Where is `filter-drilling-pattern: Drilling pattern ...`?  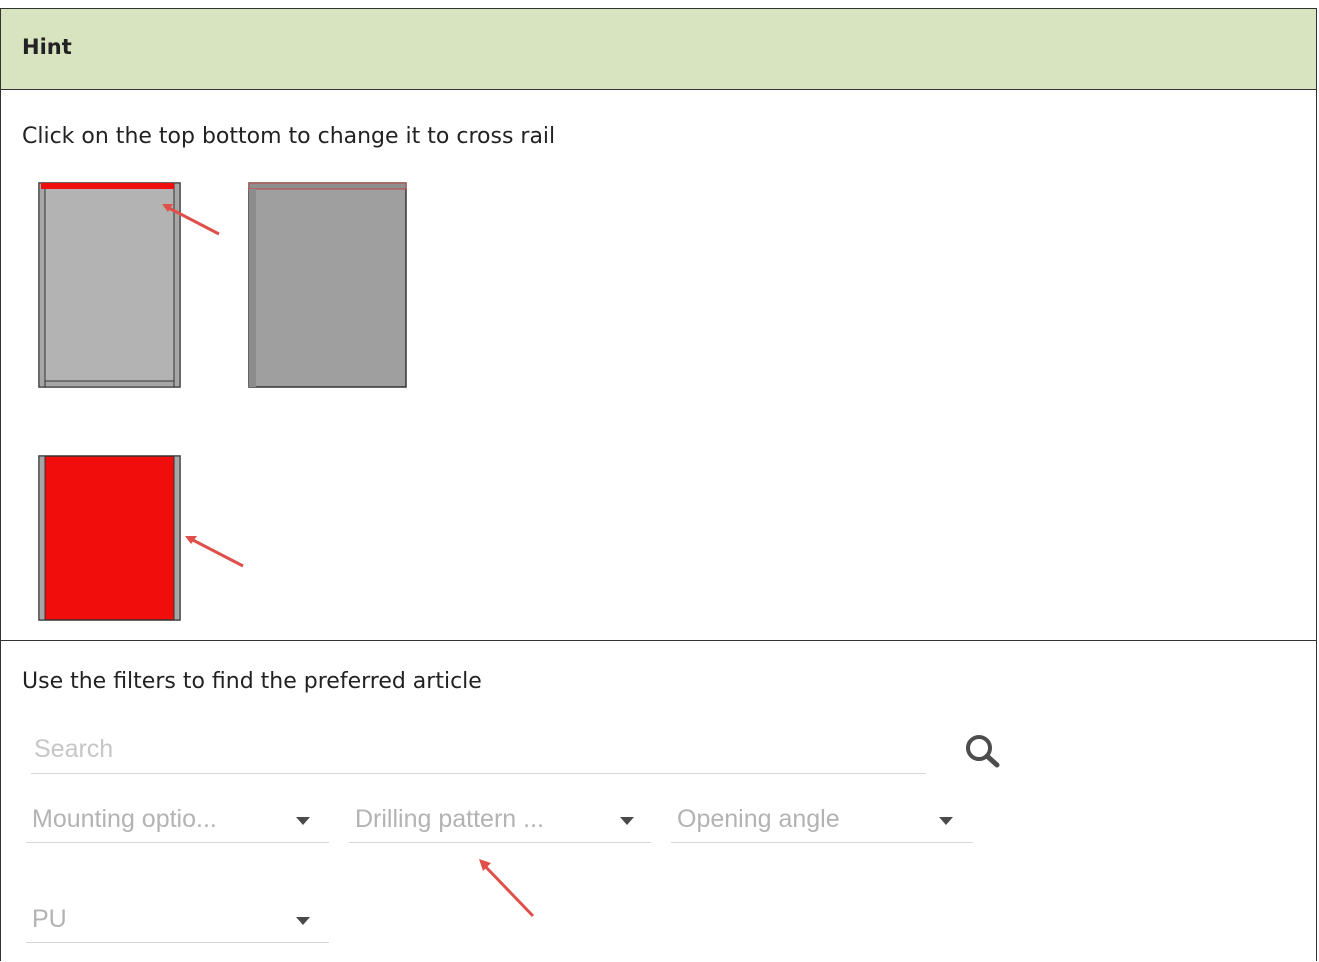 filter-drilling-pattern: Drilling pattern ... is located at coordinates (500, 820).